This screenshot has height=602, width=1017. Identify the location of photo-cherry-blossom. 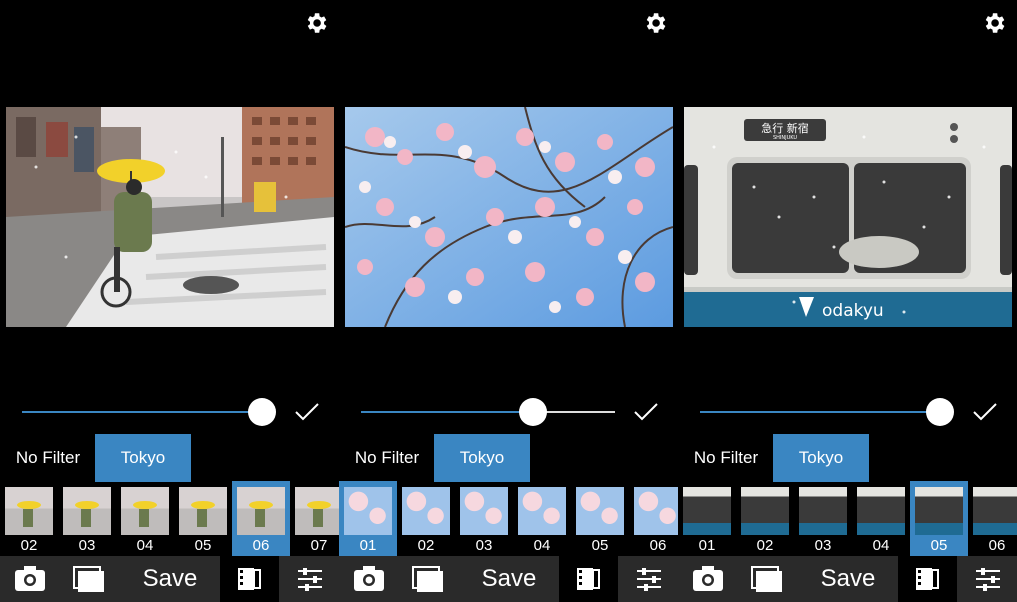
(509, 217).